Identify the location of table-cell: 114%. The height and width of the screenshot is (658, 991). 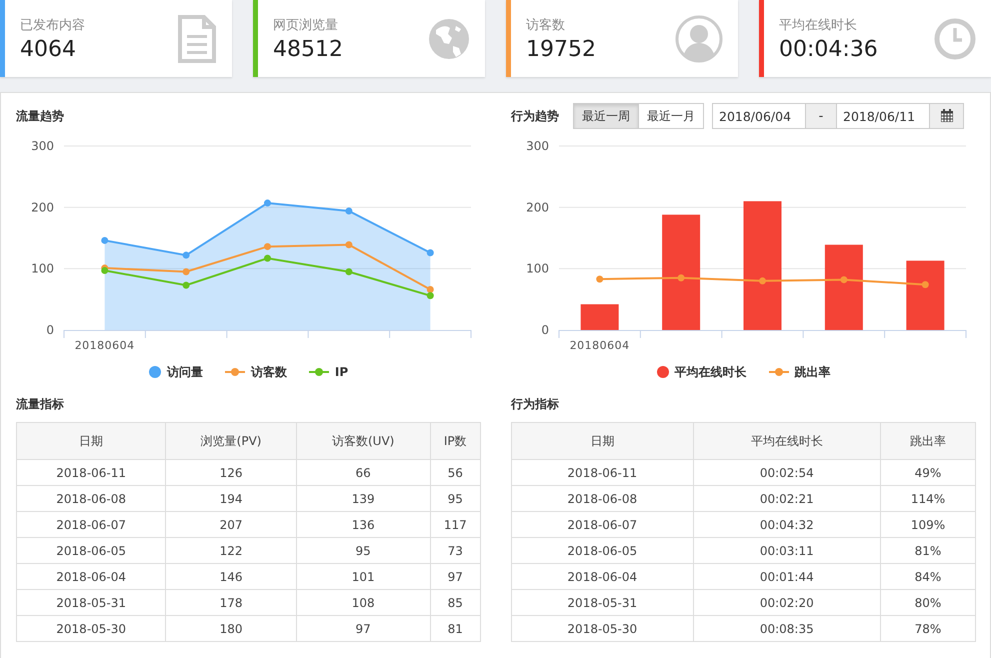
(928, 499).